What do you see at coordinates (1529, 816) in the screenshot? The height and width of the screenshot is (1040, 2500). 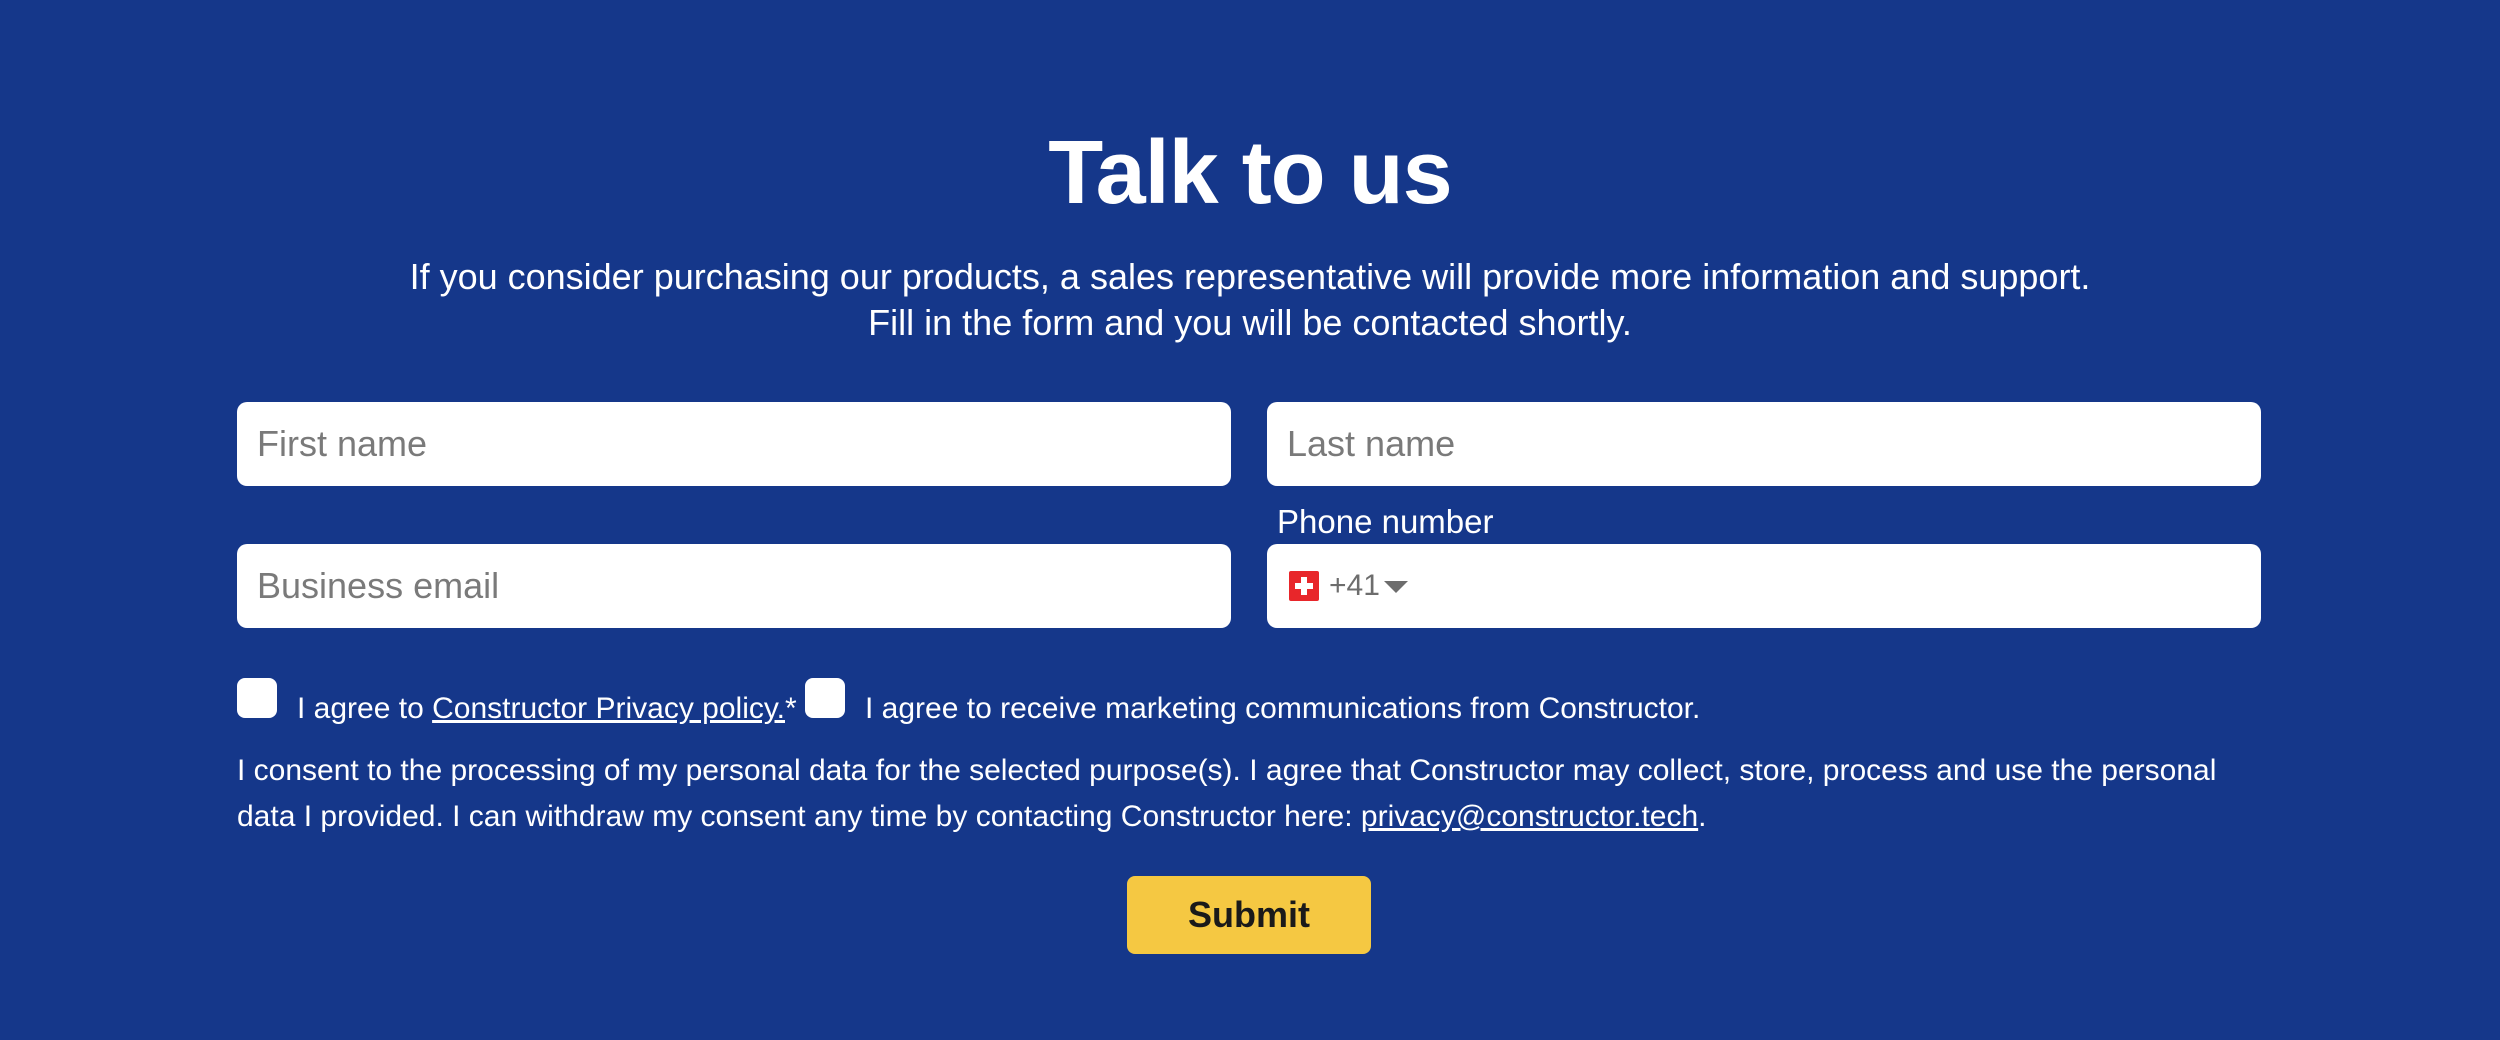 I see `privacy-email-link: privacy@constructor.tech` at bounding box center [1529, 816].